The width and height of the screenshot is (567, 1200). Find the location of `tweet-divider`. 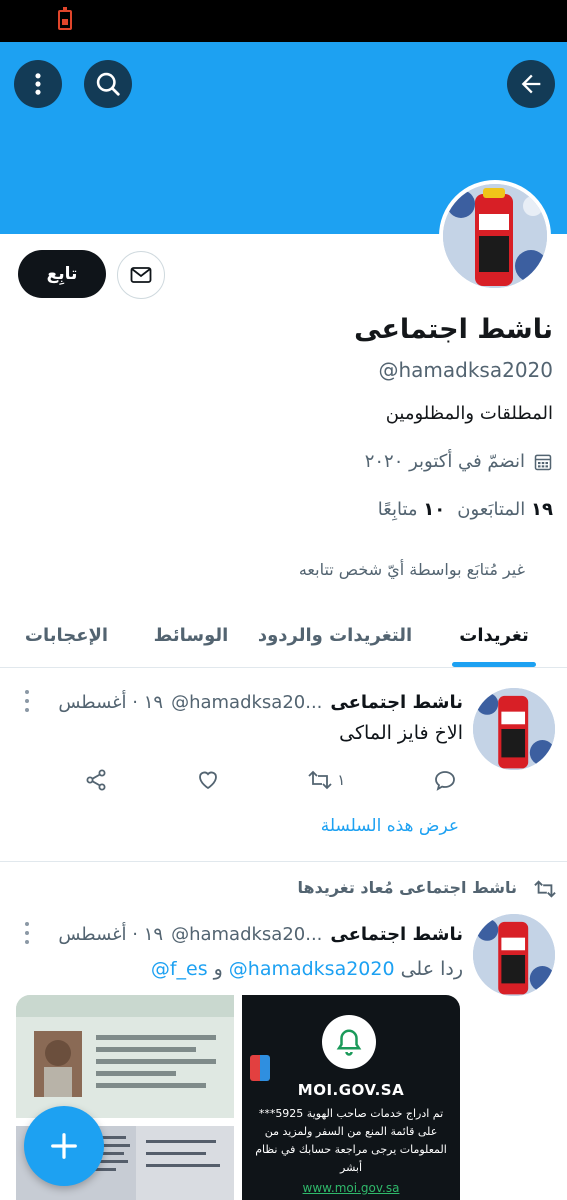

tweet-divider is located at coordinates (283, 861).